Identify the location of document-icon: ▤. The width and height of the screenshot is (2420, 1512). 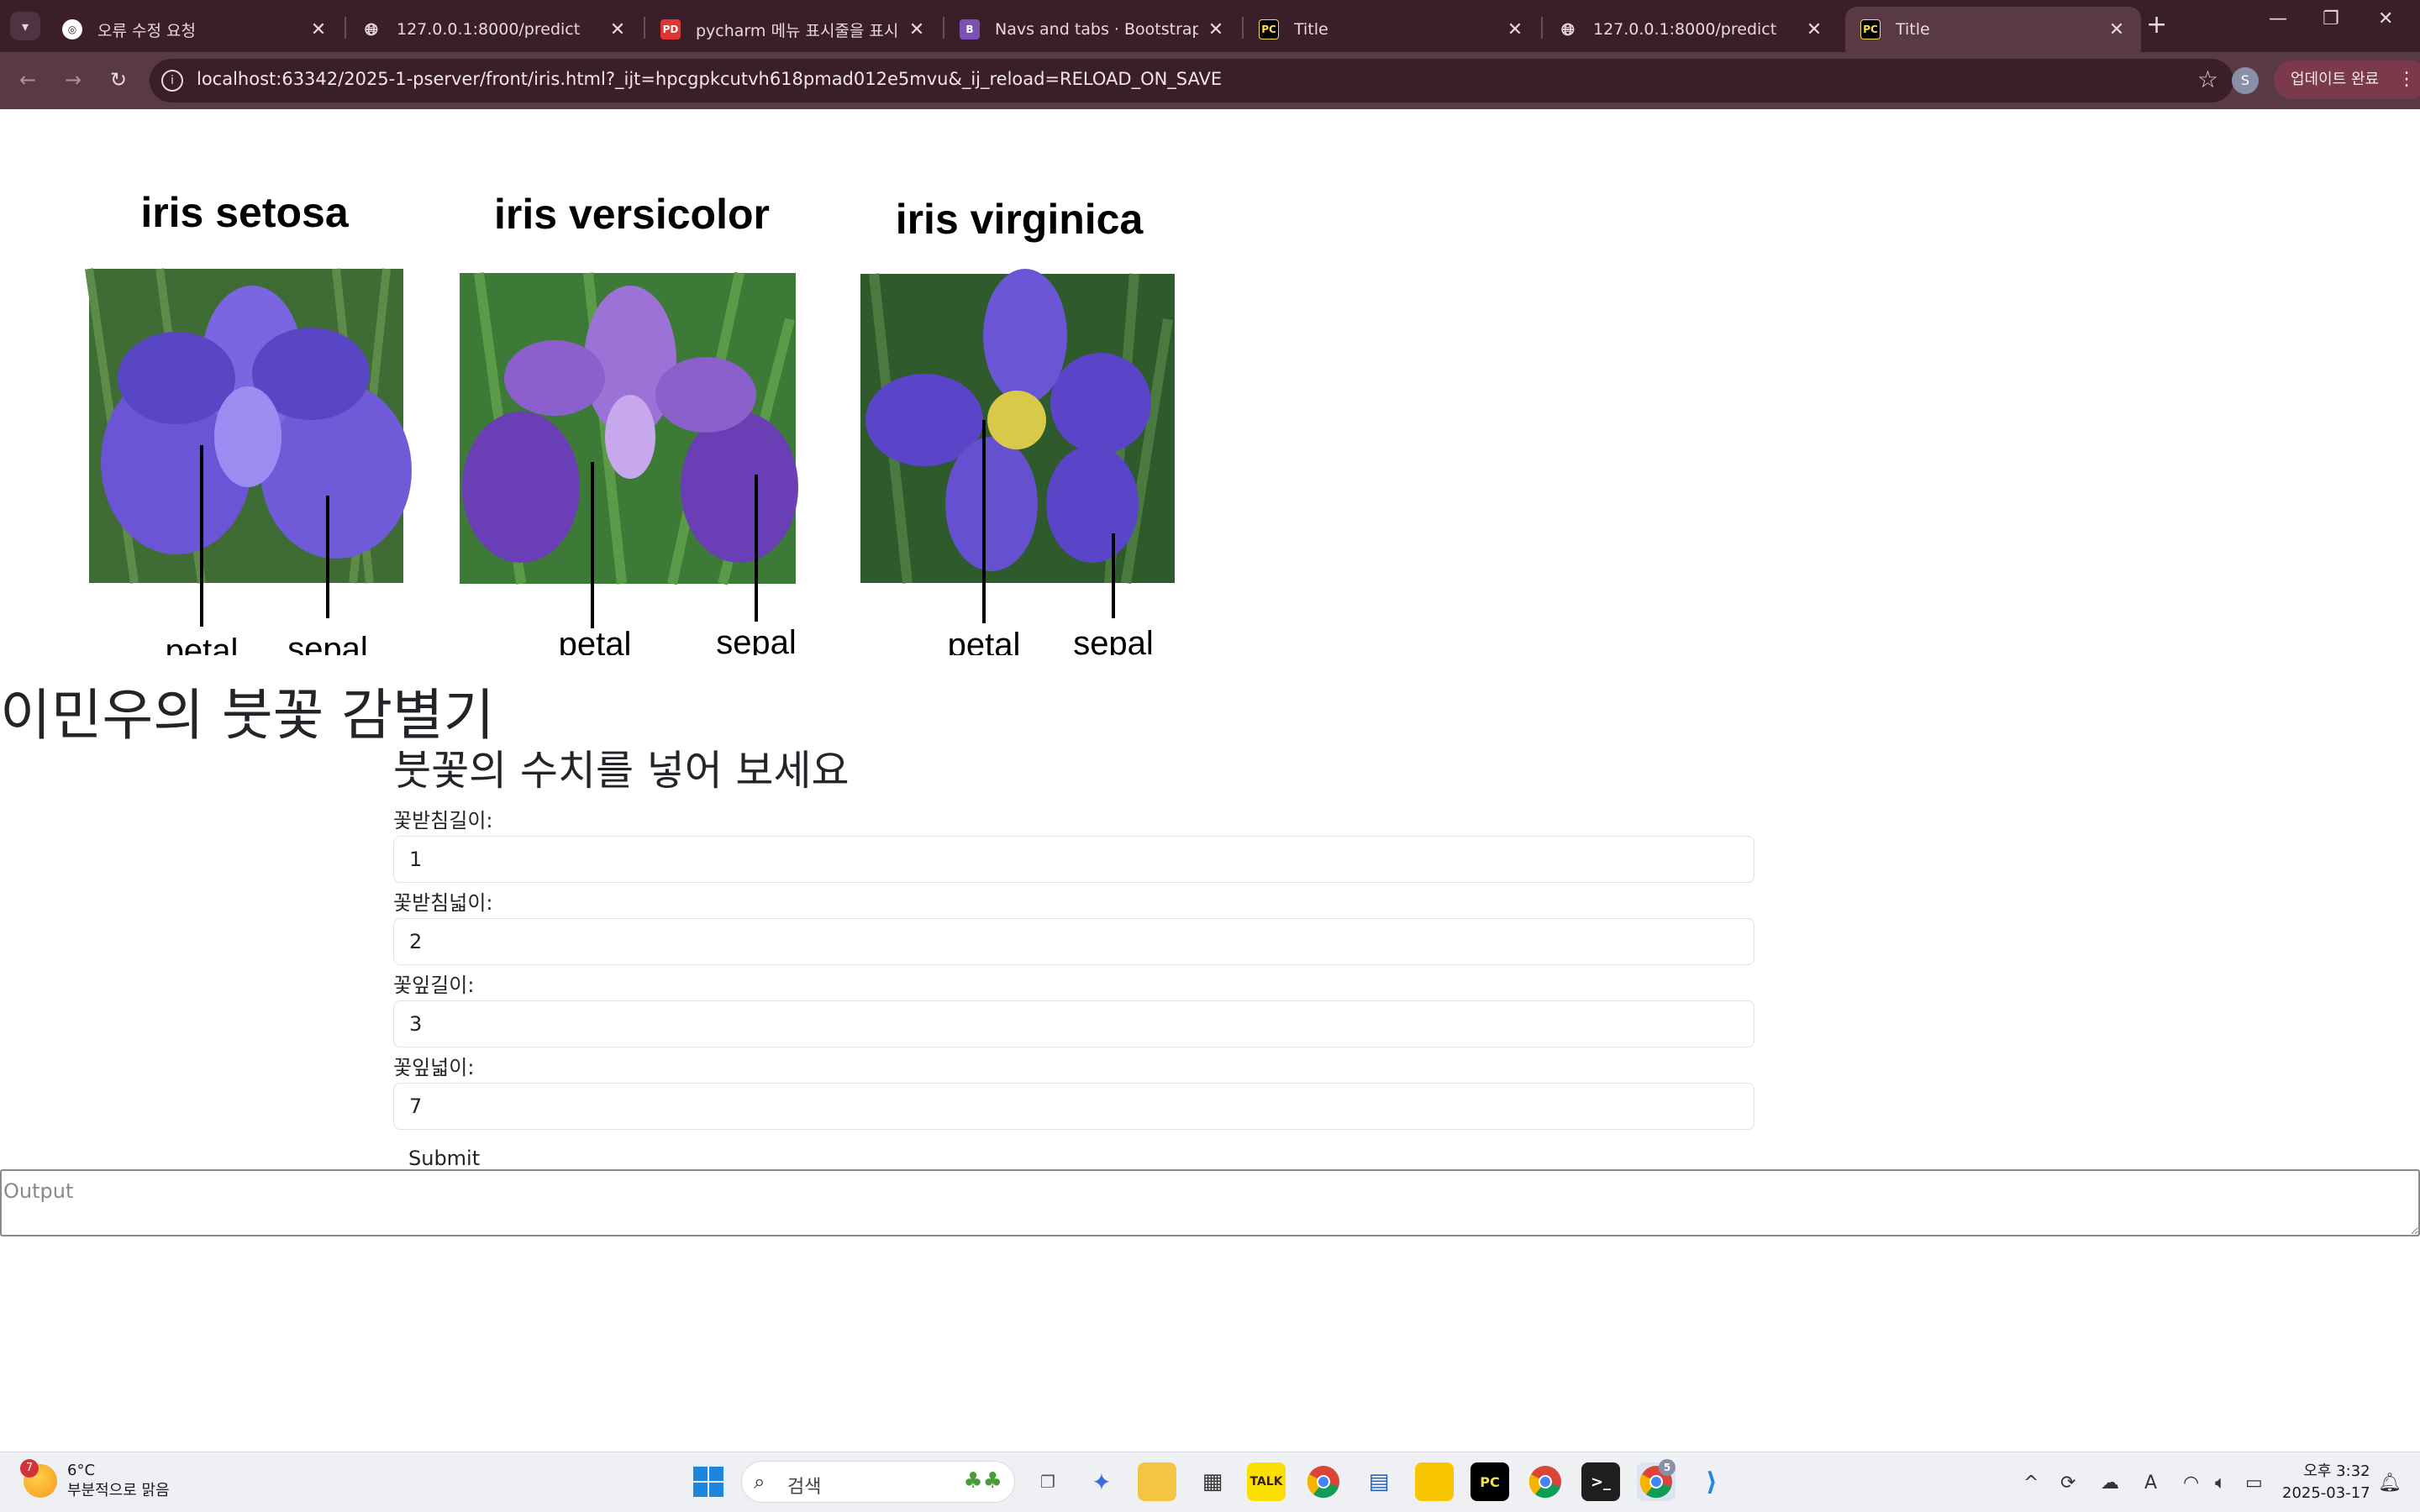
(1379, 1481).